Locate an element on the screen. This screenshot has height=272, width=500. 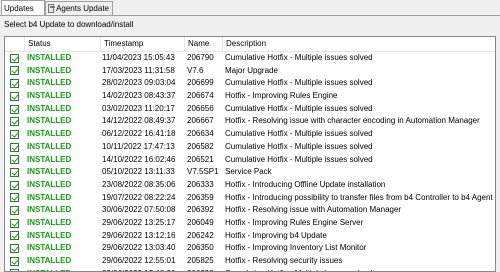
row-description: Hotfix - Improving b4 Update is located at coordinates (276, 235).